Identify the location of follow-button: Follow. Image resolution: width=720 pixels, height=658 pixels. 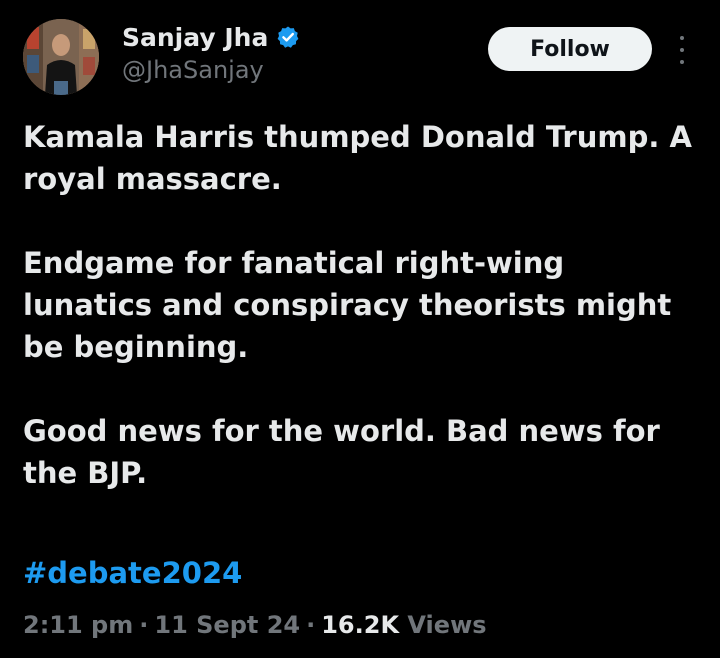
(570, 49).